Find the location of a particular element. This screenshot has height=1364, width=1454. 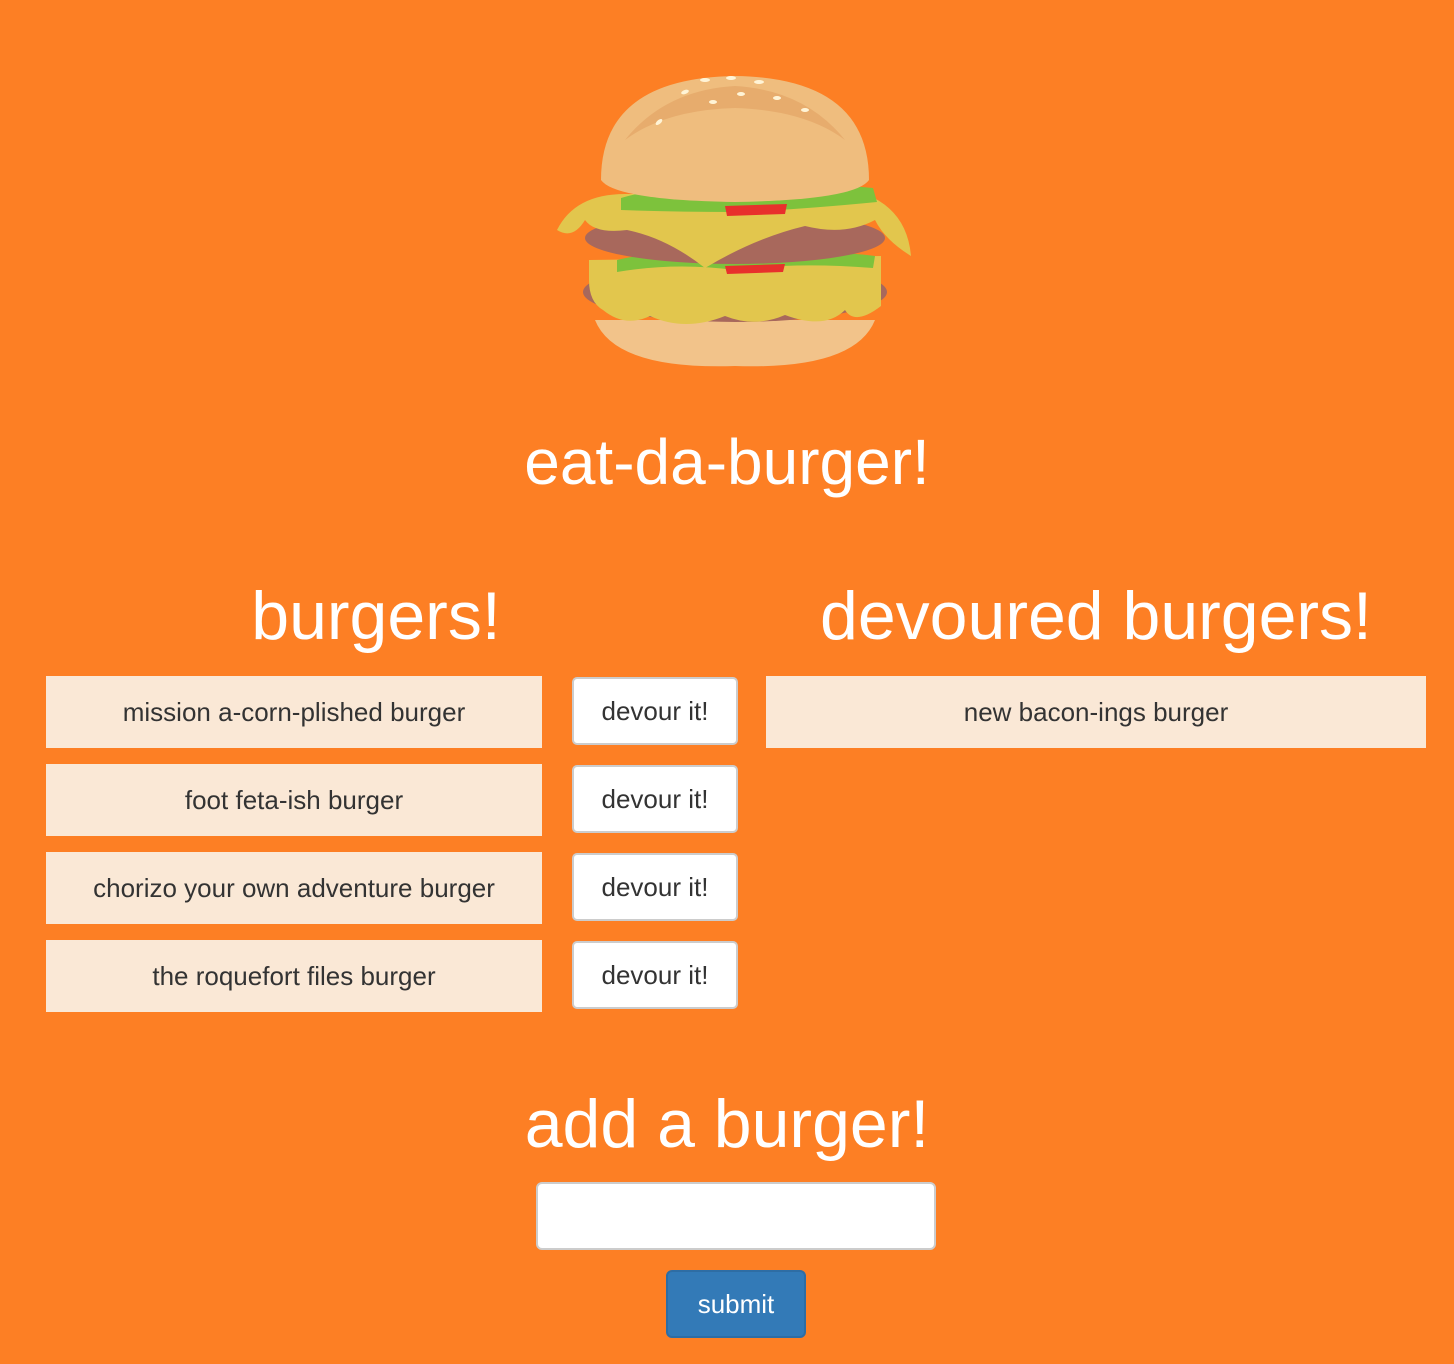

page-title: eat-da-burger! is located at coordinates (727, 462).